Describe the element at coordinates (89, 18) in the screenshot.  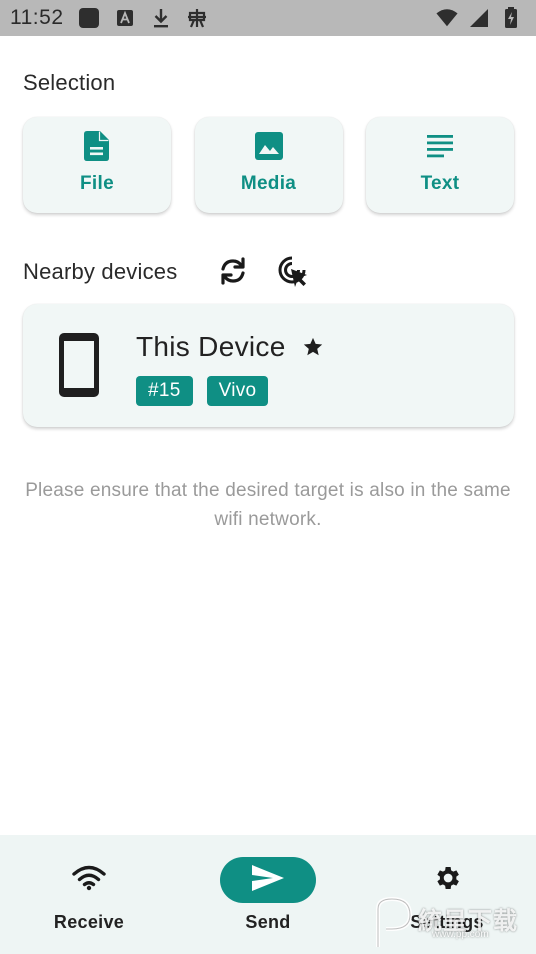
I see `app-square-icon` at that location.